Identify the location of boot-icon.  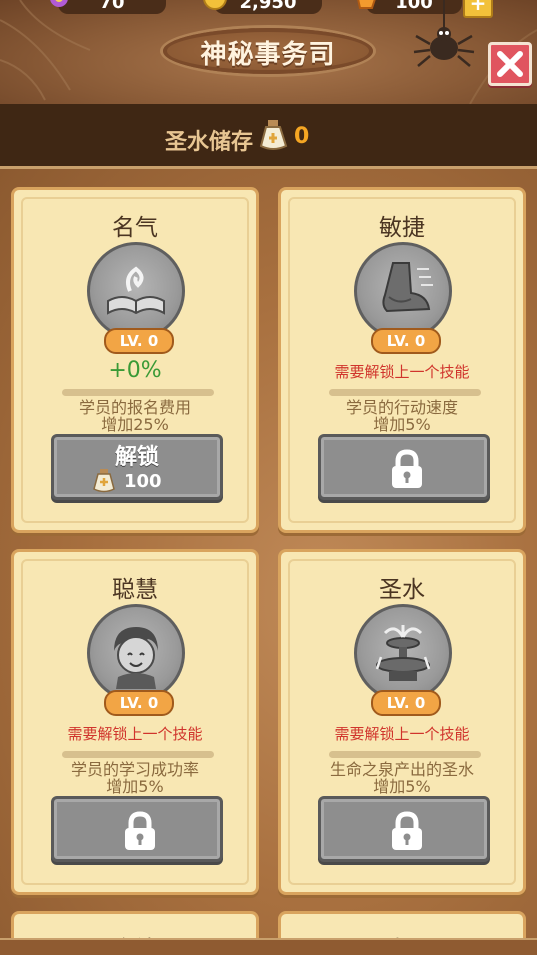
(407, 287).